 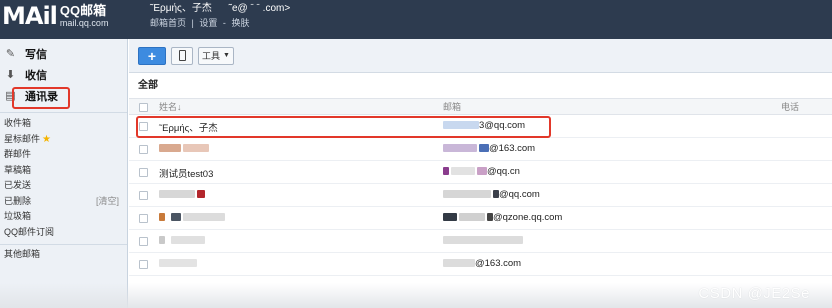 What do you see at coordinates (480, 56) in the screenshot?
I see `contacts-toolbar: + 工具 ▼` at bounding box center [480, 56].